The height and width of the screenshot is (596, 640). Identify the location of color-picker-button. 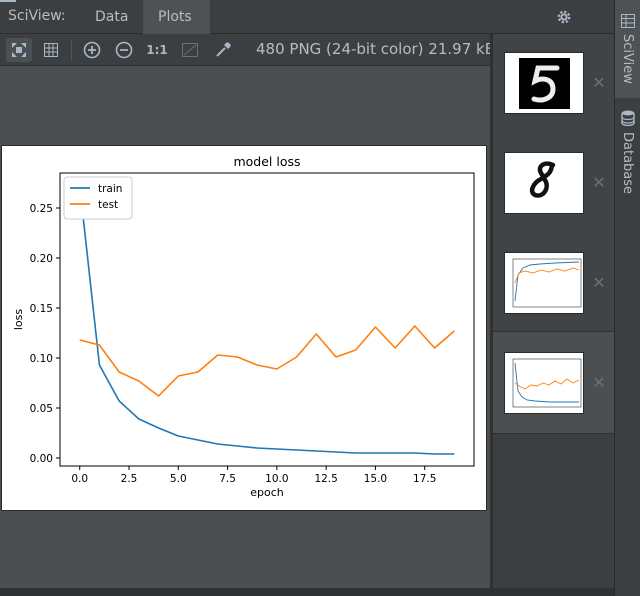
(223, 50).